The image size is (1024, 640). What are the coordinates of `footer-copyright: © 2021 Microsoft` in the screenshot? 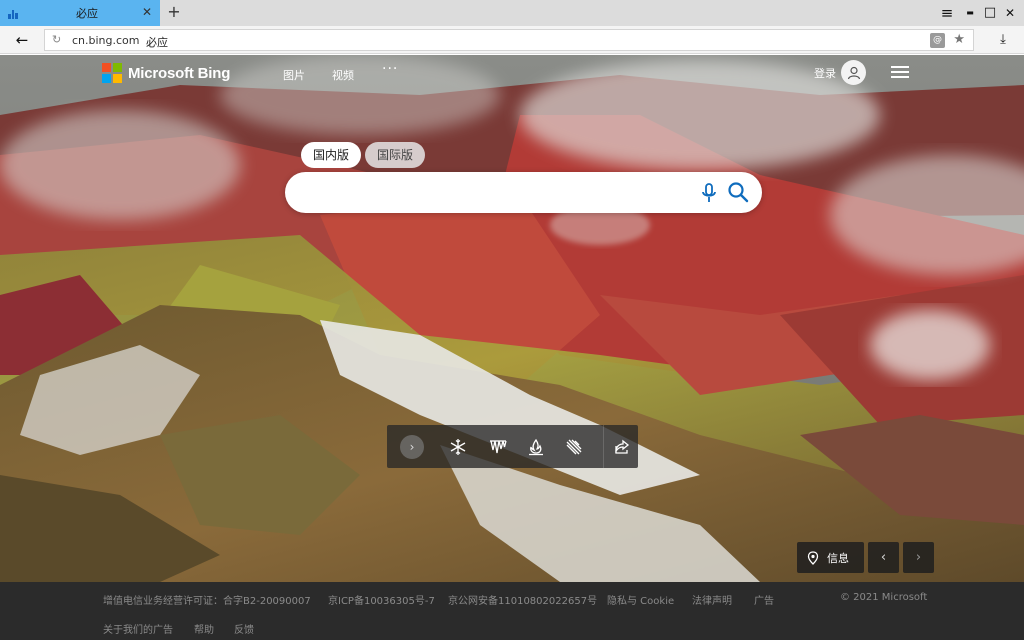 It's located at (884, 597).